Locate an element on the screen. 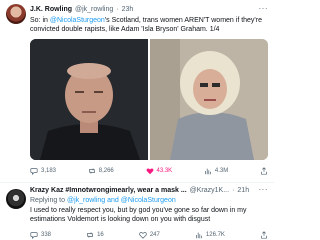  retweet-count: 16 is located at coordinates (100, 235).